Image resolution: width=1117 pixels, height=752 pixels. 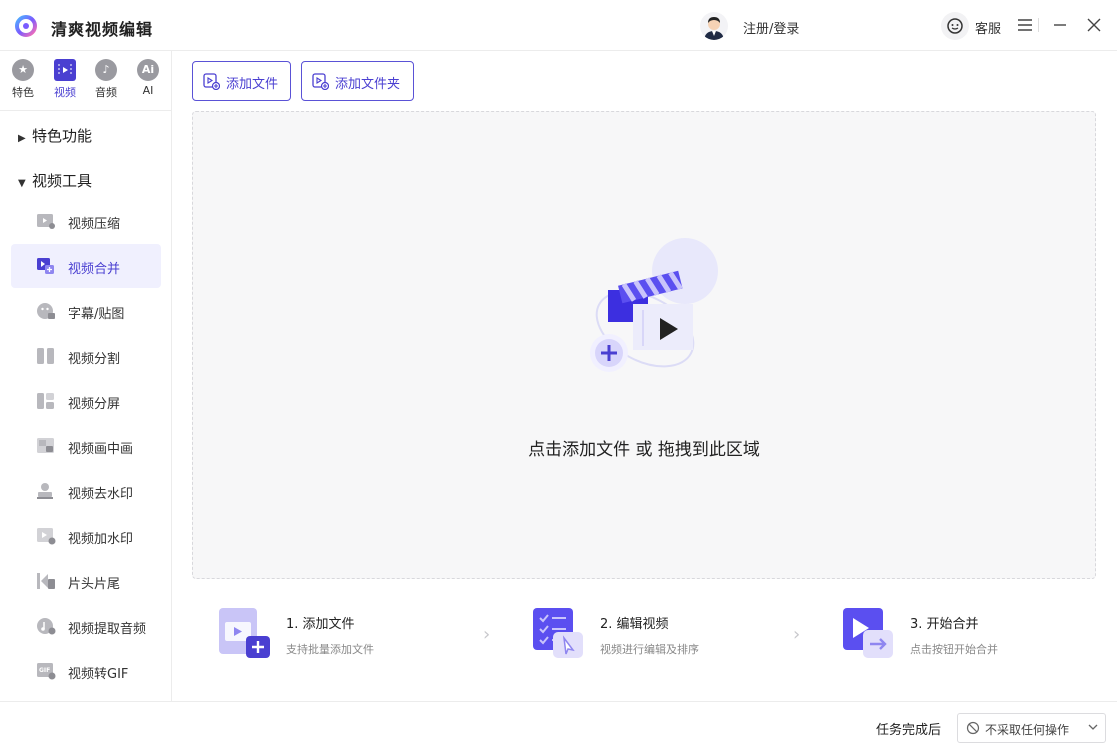 I want to click on sidebar-item-intro-outro: 片头片尾, so click(x=86, y=581).